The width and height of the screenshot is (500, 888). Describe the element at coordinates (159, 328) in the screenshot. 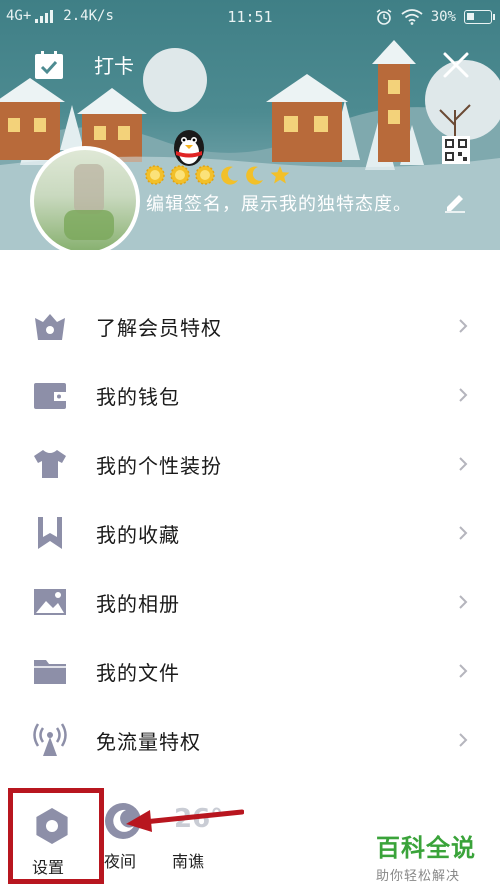

I see `menu-item-label: 了解会员特权` at that location.